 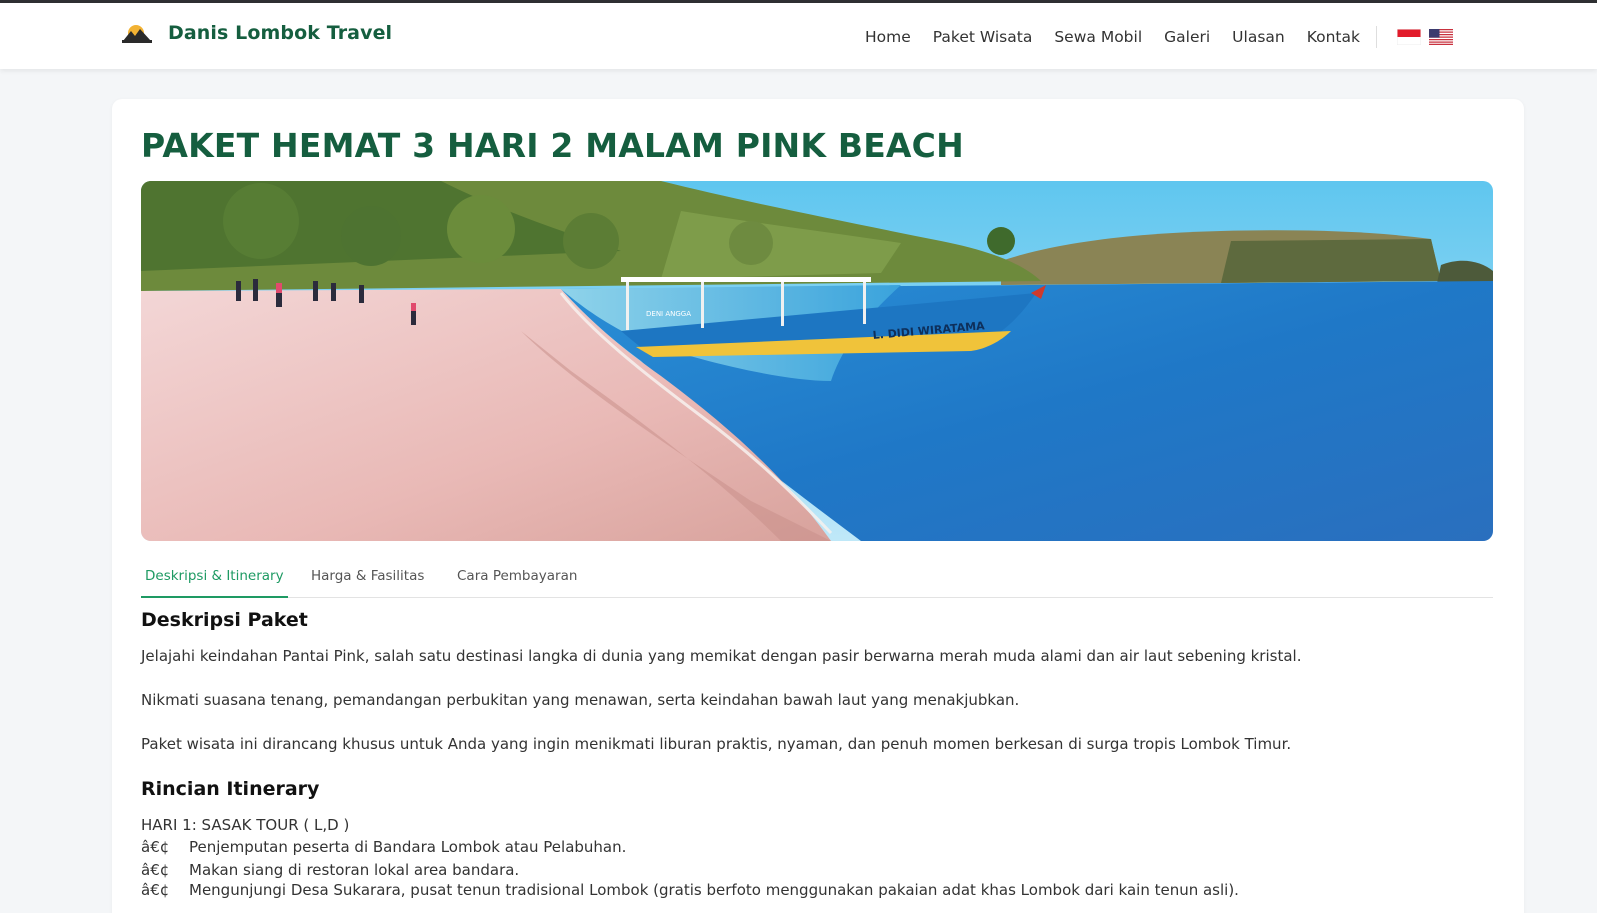 What do you see at coordinates (1376, 37) in the screenshot?
I see `nav-divider` at bounding box center [1376, 37].